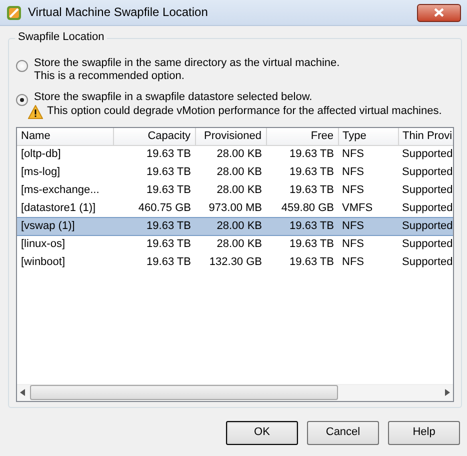  What do you see at coordinates (23, 392) in the screenshot?
I see `left-arrow-icon` at bounding box center [23, 392].